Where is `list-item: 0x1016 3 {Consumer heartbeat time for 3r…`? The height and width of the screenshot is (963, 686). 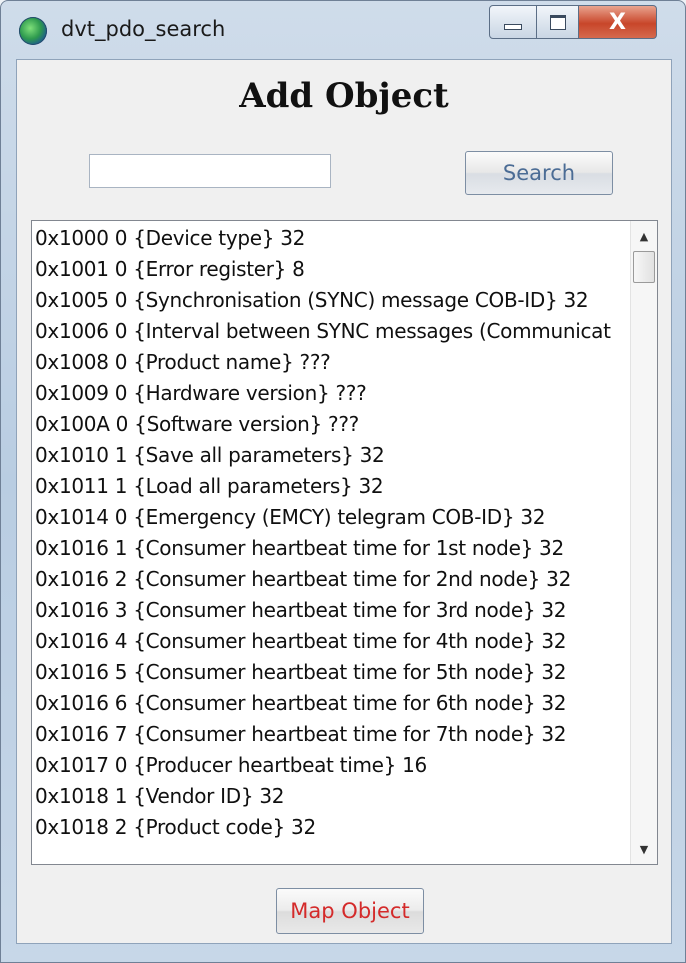 list-item: 0x1016 3 {Consumer heartbeat time for 3r… is located at coordinates (332, 610).